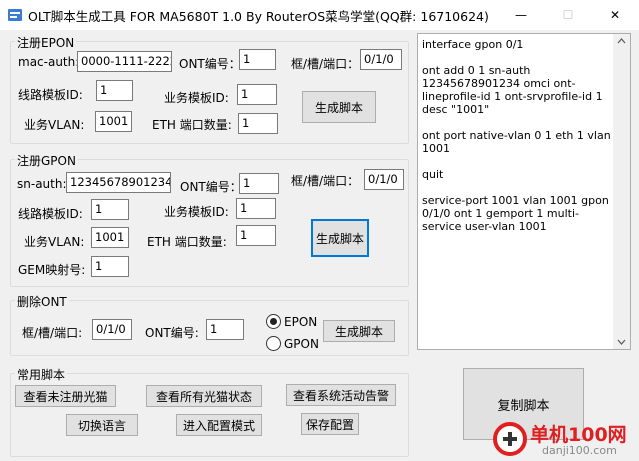 This screenshot has height=461, width=639. Describe the element at coordinates (196, 98) in the screenshot. I see `epon-srv-profile-label: 业务模板ID:` at that location.